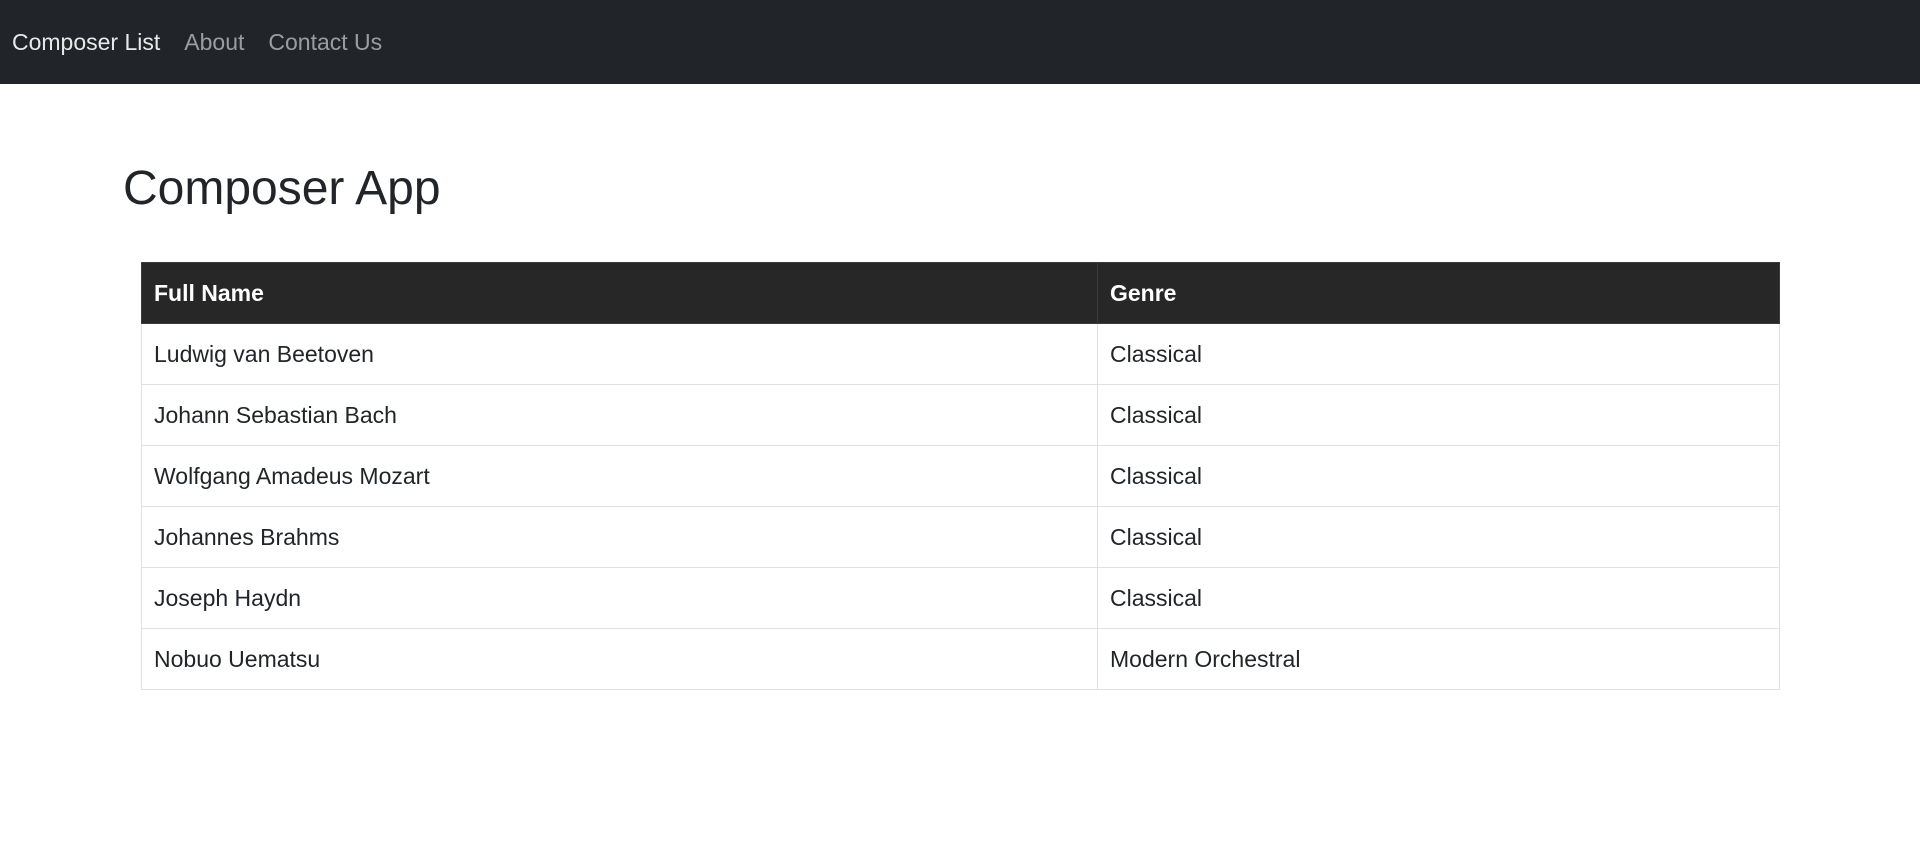  I want to click on table-row: Johannes Brahms Classical, so click(960, 537).